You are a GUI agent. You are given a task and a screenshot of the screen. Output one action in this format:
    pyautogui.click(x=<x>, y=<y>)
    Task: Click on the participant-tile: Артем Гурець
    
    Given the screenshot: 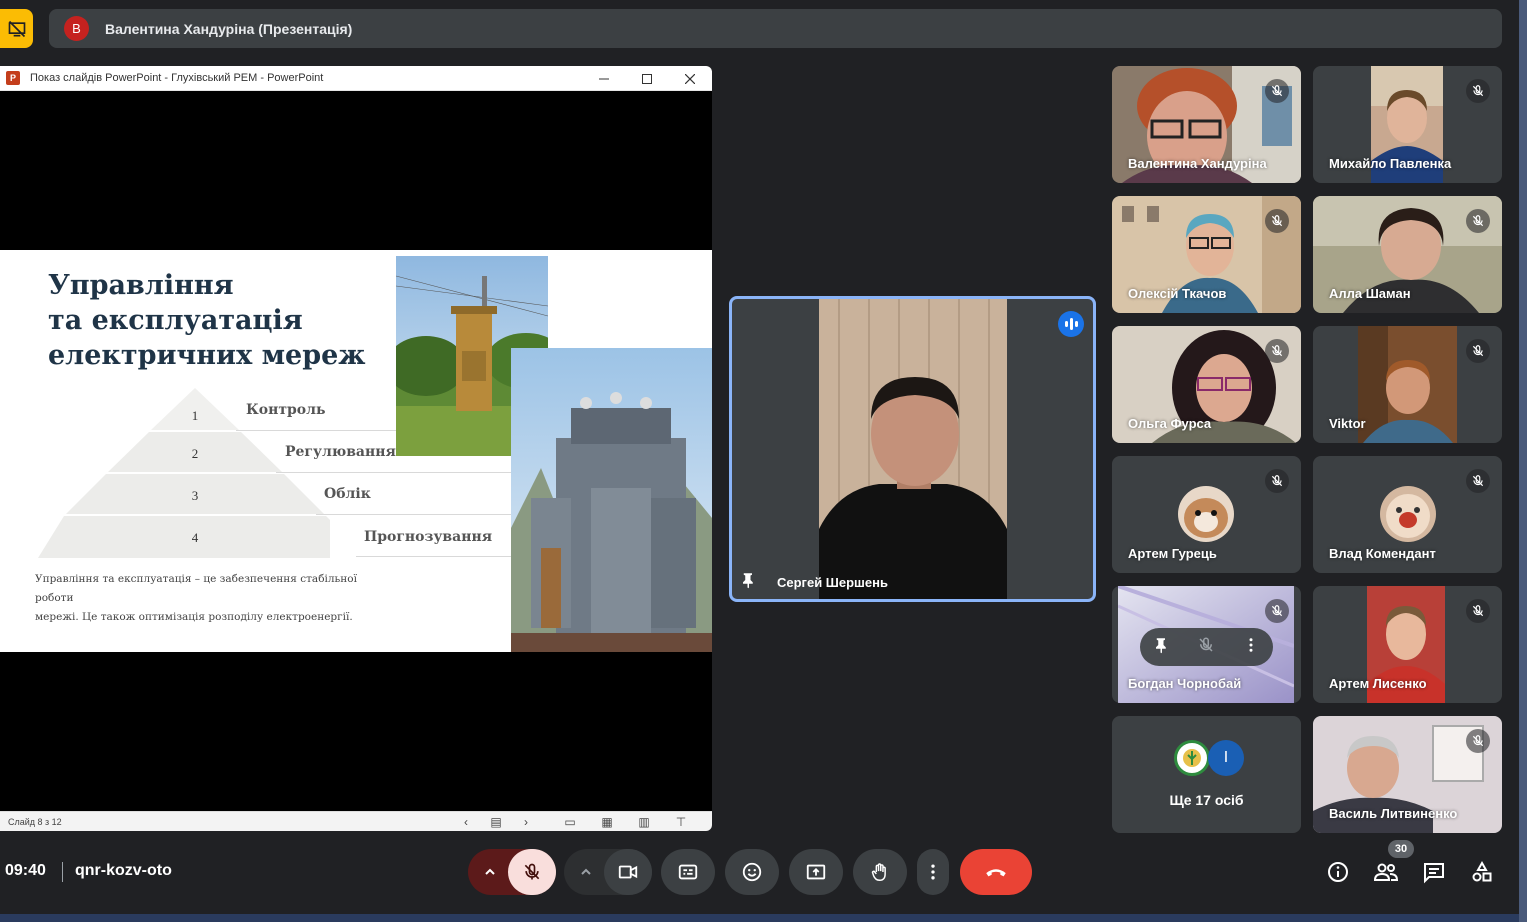 What is the action you would take?
    pyautogui.click(x=1206, y=514)
    